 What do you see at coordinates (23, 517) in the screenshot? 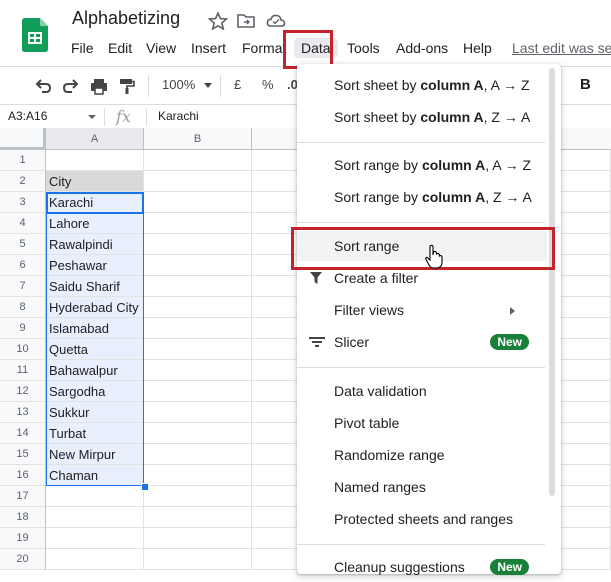
I see `row-header: 18` at bounding box center [23, 517].